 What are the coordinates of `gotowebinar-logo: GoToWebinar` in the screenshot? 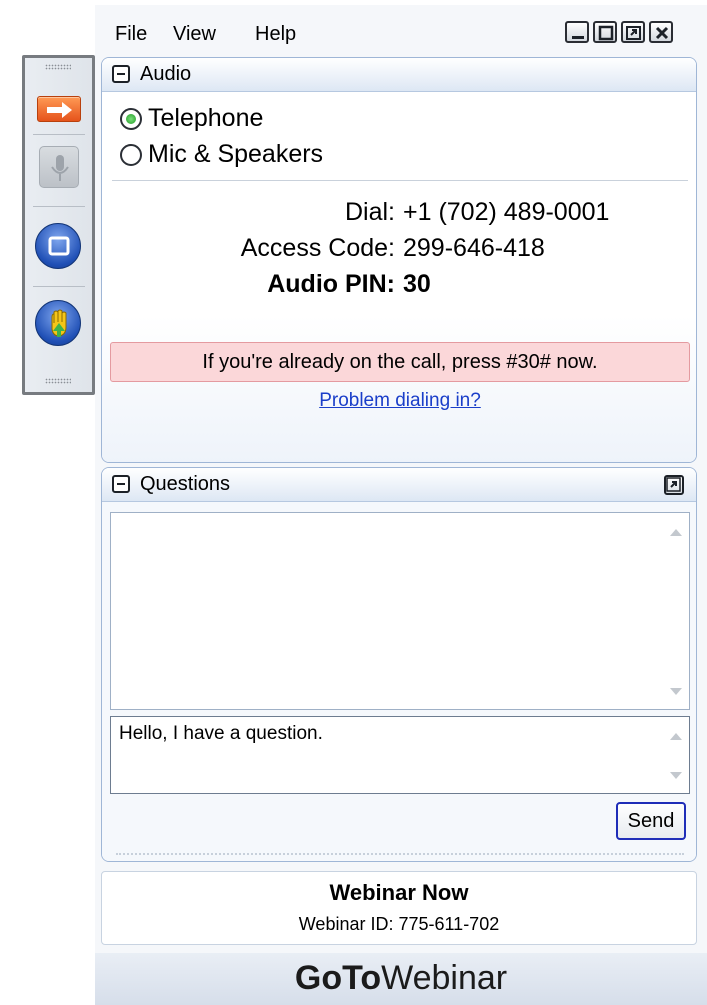 It's located at (401, 978).